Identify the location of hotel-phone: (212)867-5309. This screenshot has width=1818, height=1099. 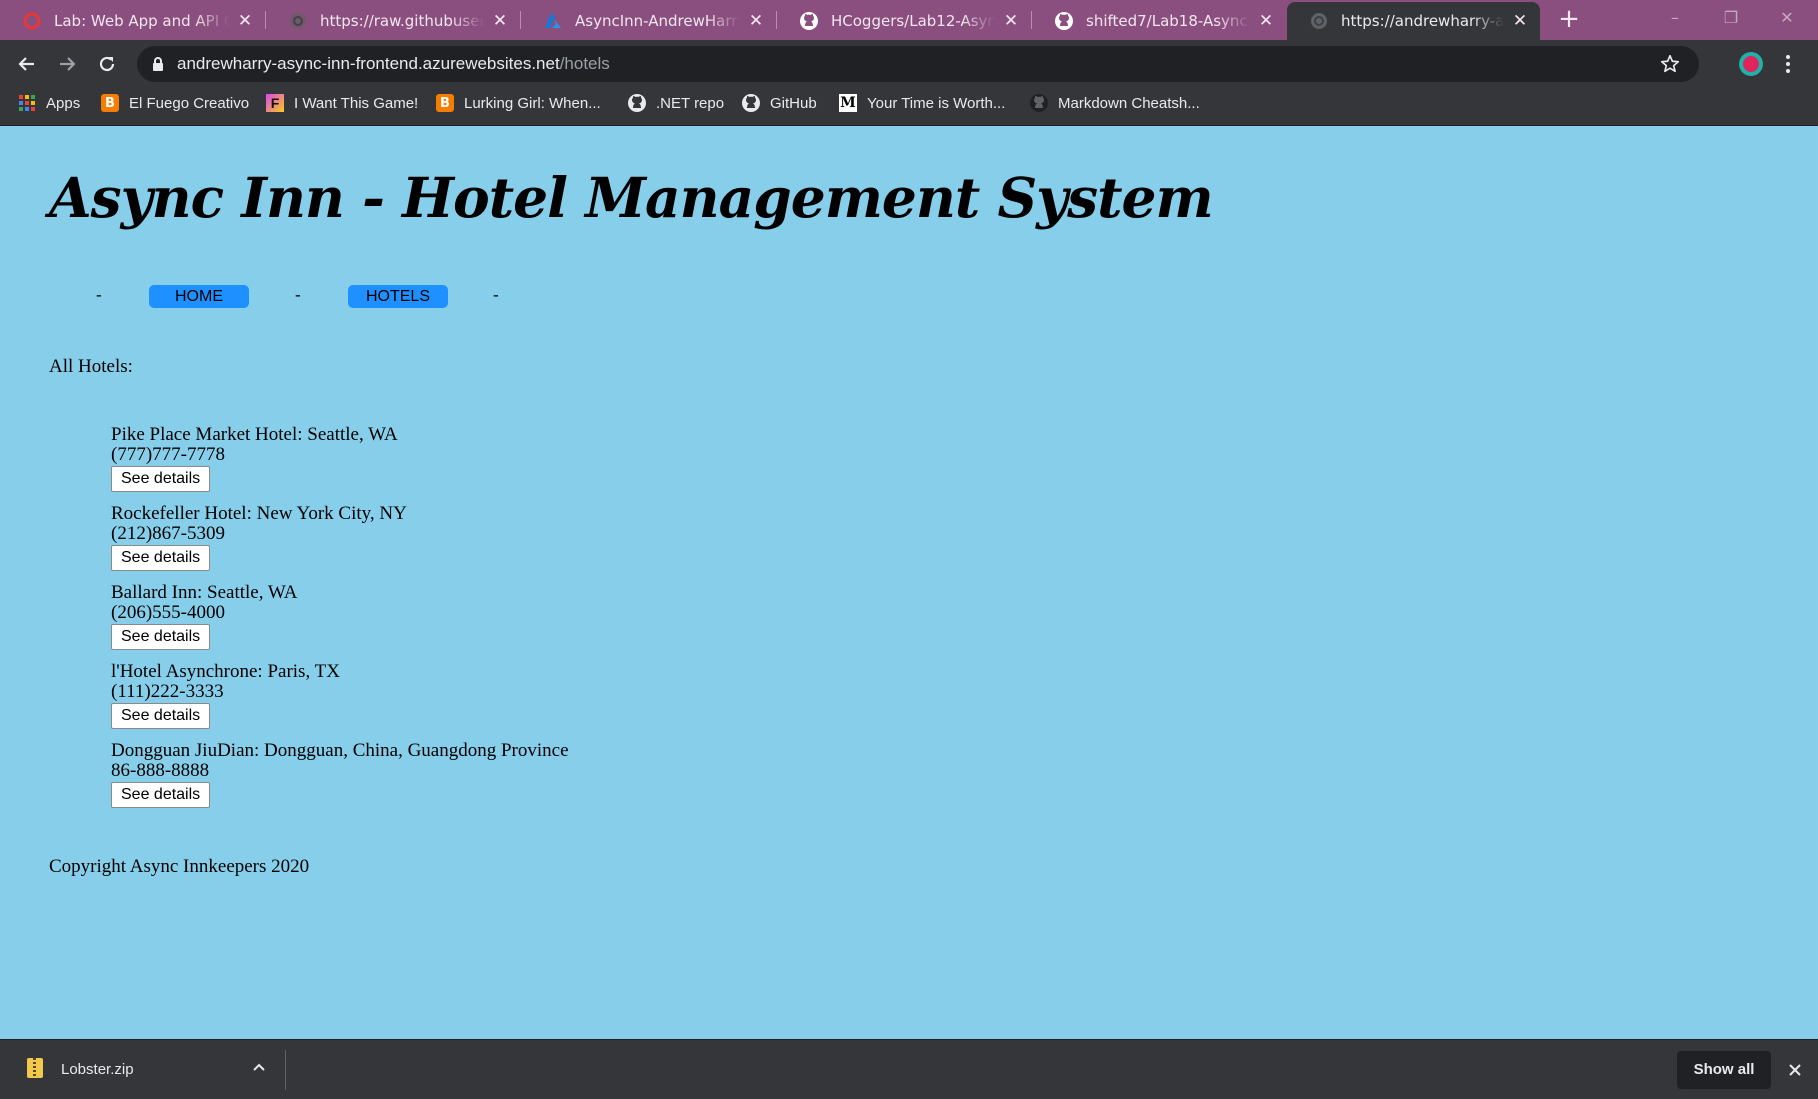
(168, 533).